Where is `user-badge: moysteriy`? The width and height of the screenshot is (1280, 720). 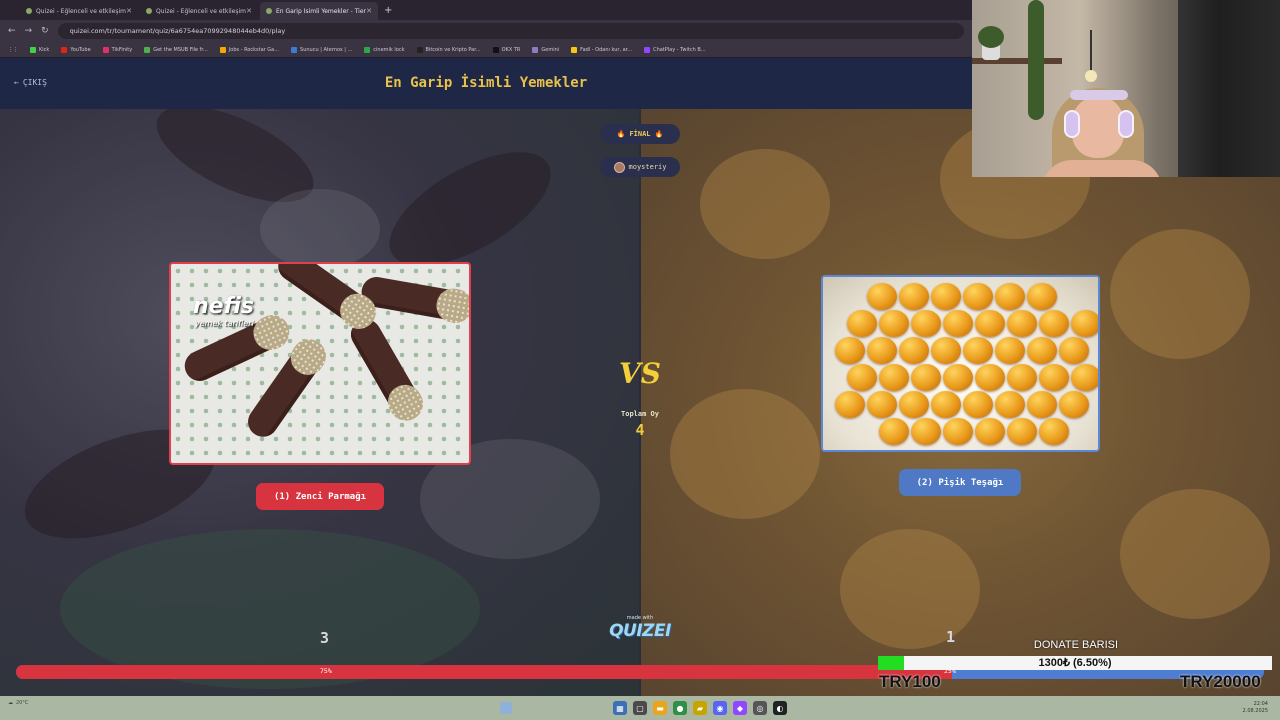
user-badge: moysteriy is located at coordinates (640, 167).